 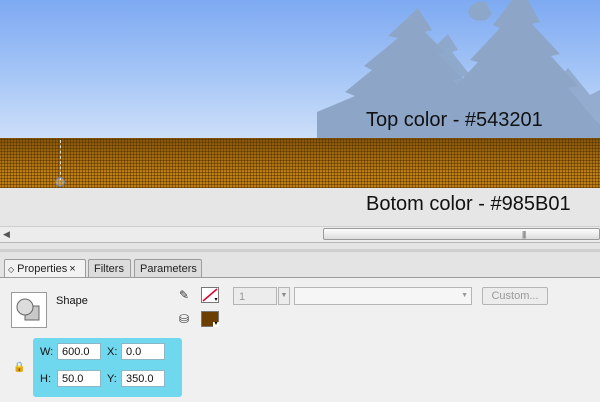 I want to click on tab-filters-label: Filters, so click(x=109, y=269).